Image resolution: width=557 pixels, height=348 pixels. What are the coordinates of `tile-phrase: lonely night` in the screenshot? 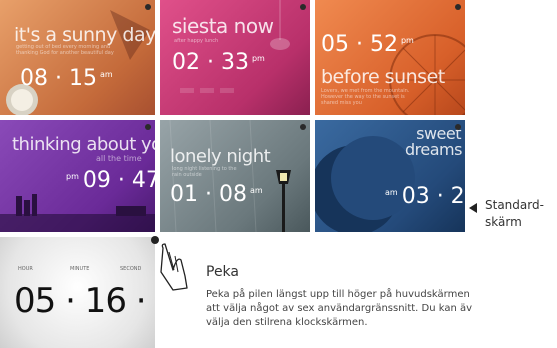 It's located at (220, 156).